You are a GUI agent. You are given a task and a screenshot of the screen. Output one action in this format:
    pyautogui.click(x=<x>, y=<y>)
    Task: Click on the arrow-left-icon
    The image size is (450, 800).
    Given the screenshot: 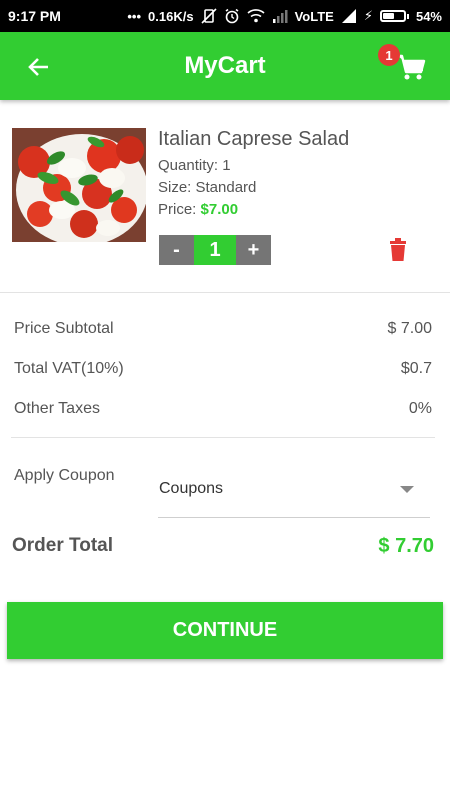 What is the action you would take?
    pyautogui.click(x=38, y=67)
    